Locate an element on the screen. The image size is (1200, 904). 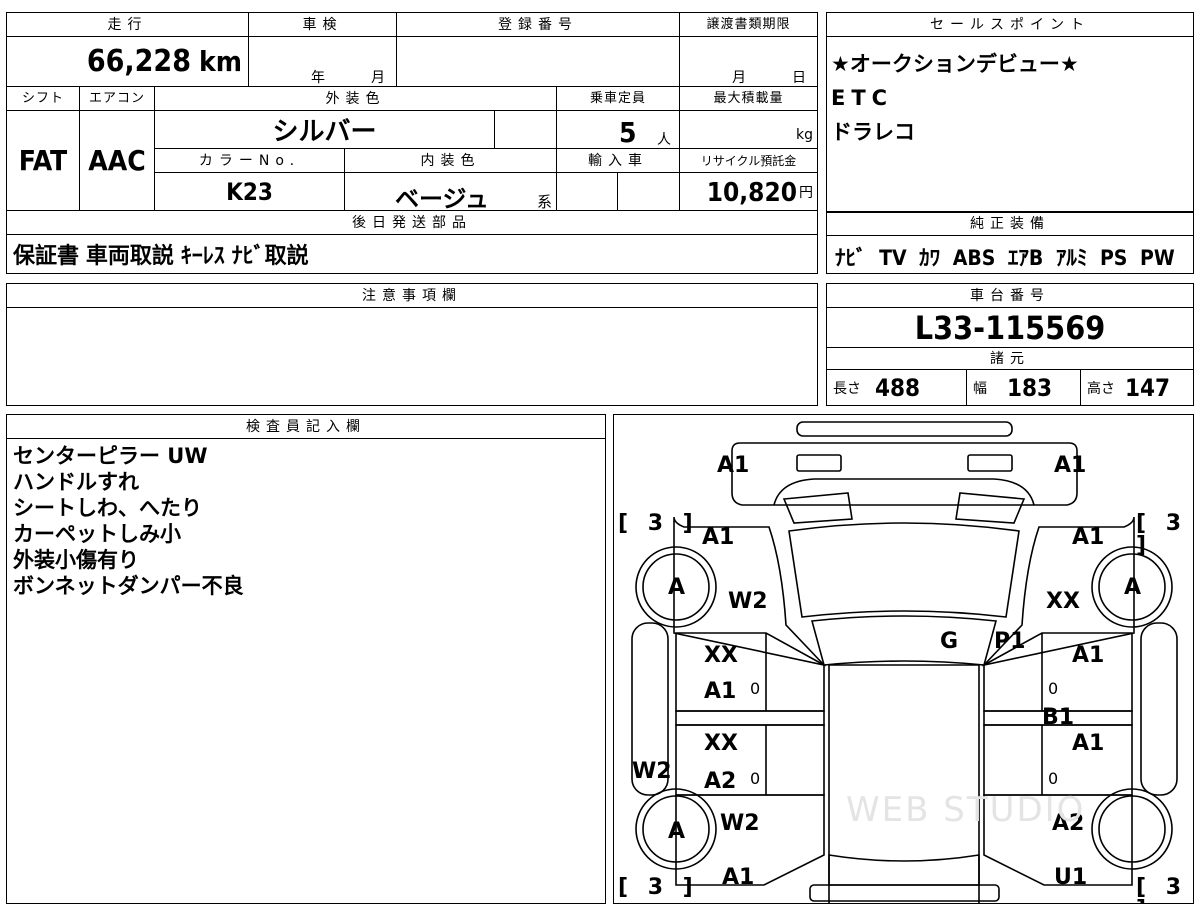
inspector-line: カーペットしみ小 is located at coordinates (97, 534).